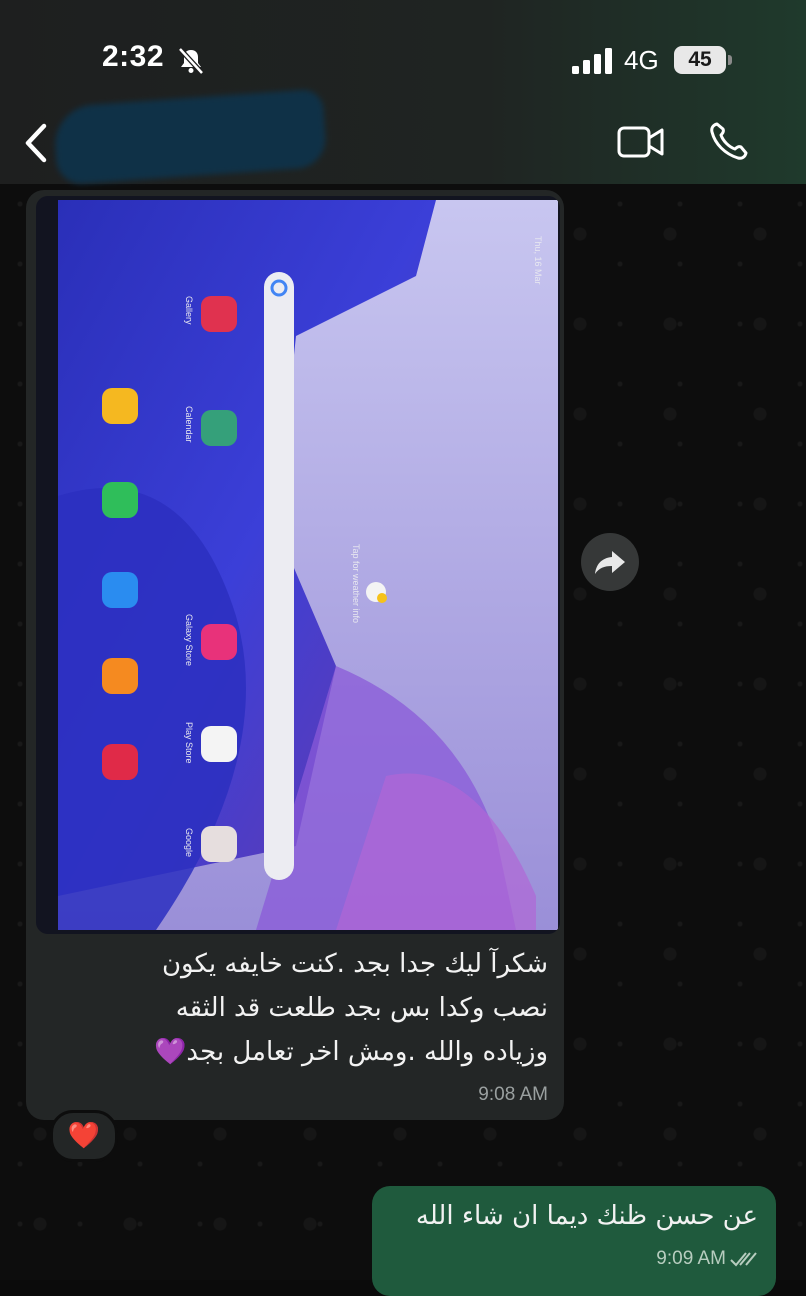 Image resolution: width=806 pixels, height=1296 pixels. What do you see at coordinates (586, 1216) in the screenshot?
I see `outgoing-message-text: عن حسن ظنك ديما ان شاء الله` at bounding box center [586, 1216].